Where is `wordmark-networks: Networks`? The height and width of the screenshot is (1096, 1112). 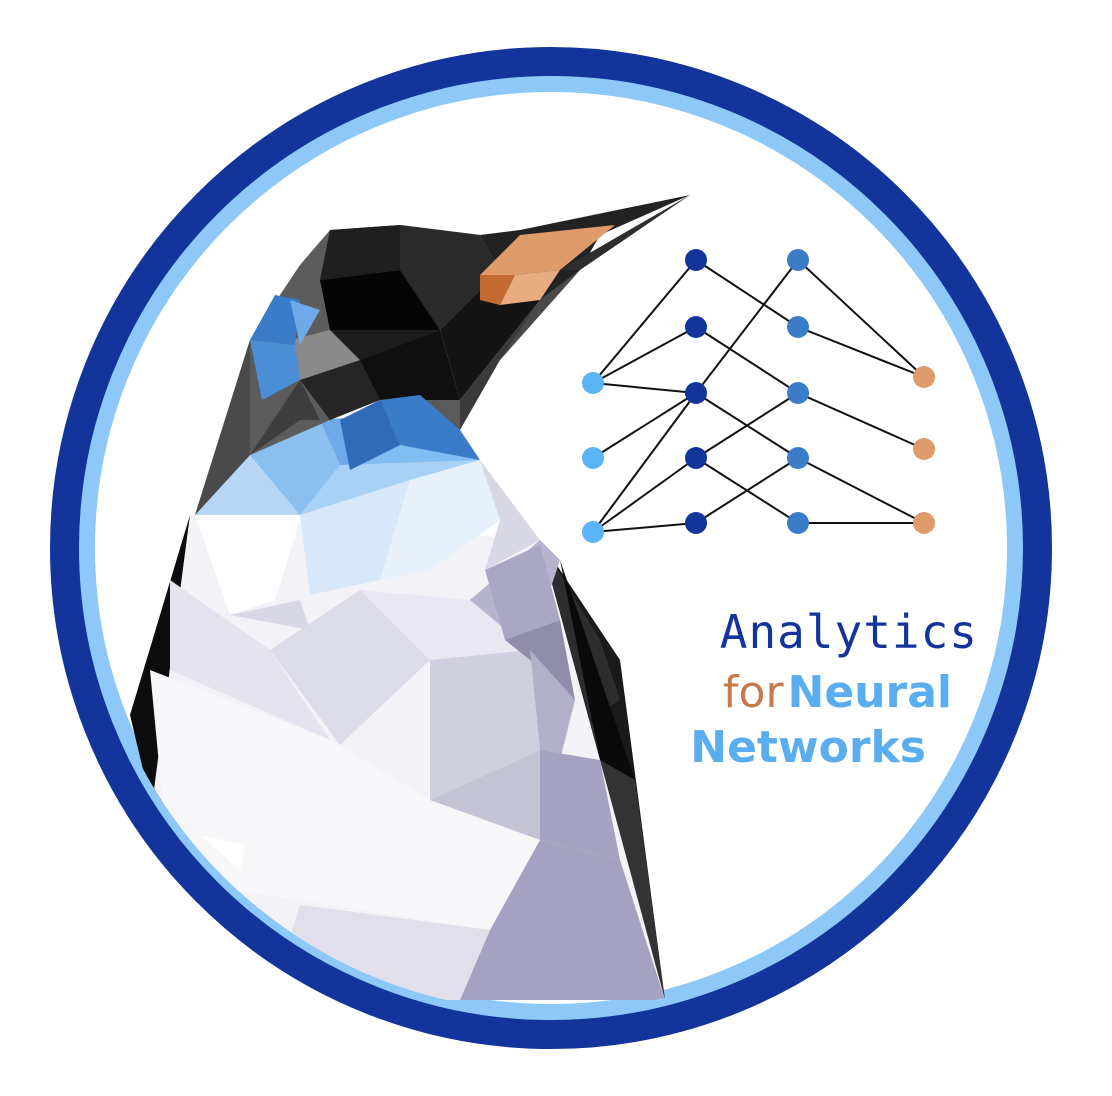 wordmark-networks: Networks is located at coordinates (808, 747).